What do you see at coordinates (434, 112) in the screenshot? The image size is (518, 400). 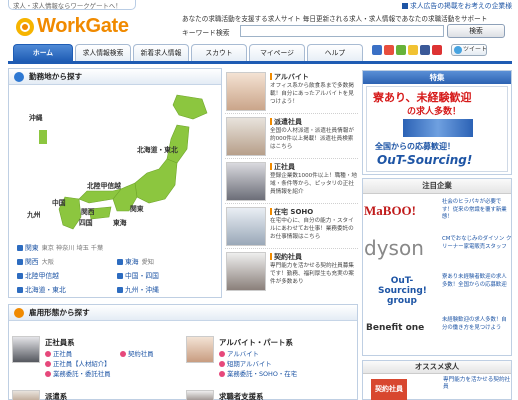 I see `special-headline-sub: の求人多数！` at bounding box center [434, 112].